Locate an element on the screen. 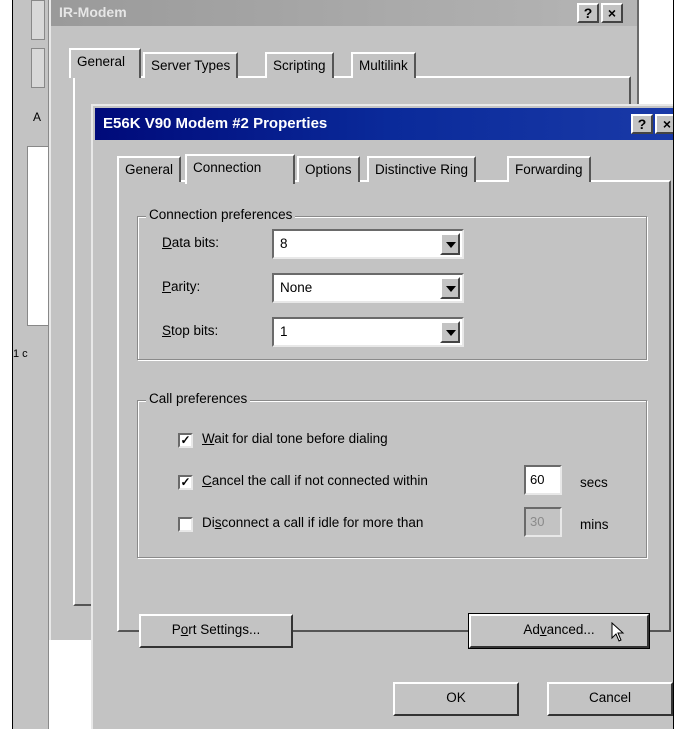 The height and width of the screenshot is (729, 684). disconnect-idle-label: Disconnect a call if idle for more than is located at coordinates (312, 522).